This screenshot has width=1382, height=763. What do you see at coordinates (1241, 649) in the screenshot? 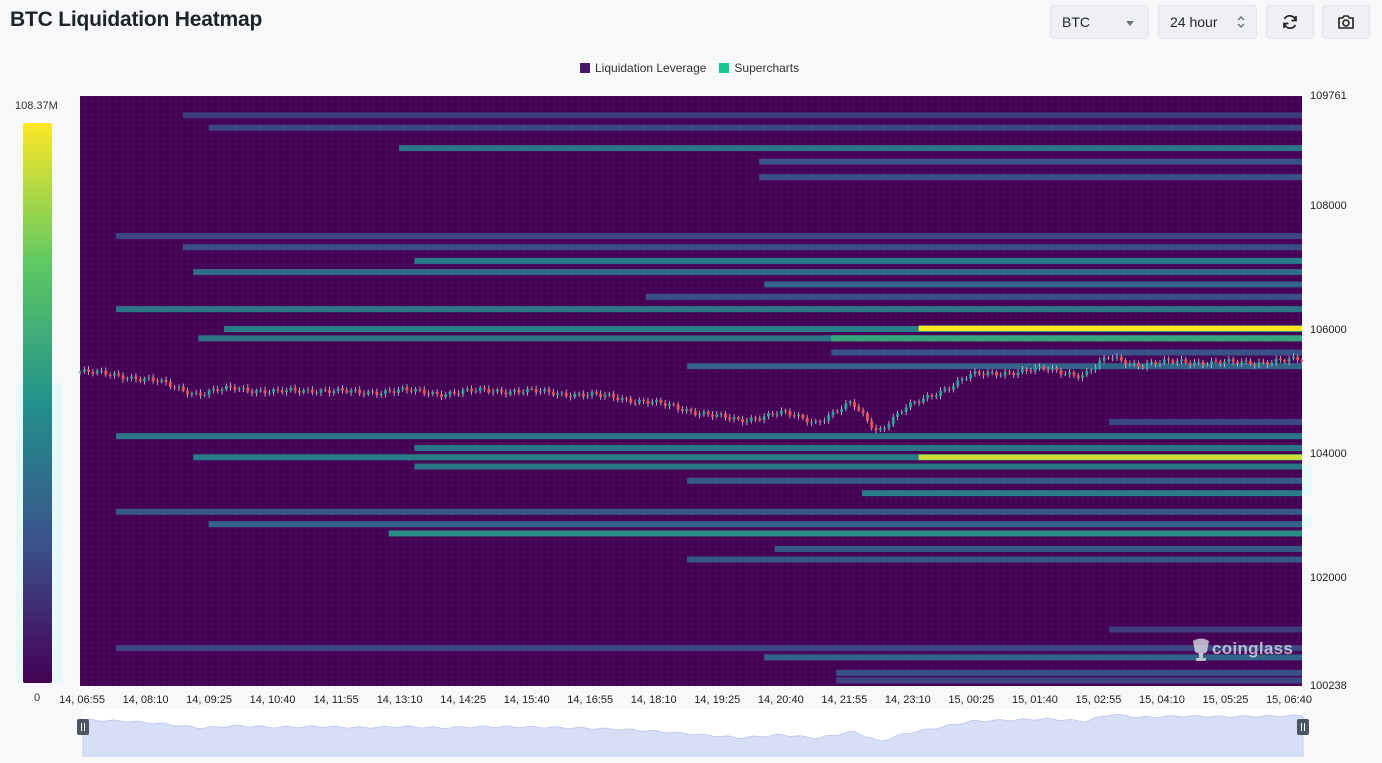
I see `coinglass-watermark: coinglass` at bounding box center [1241, 649].